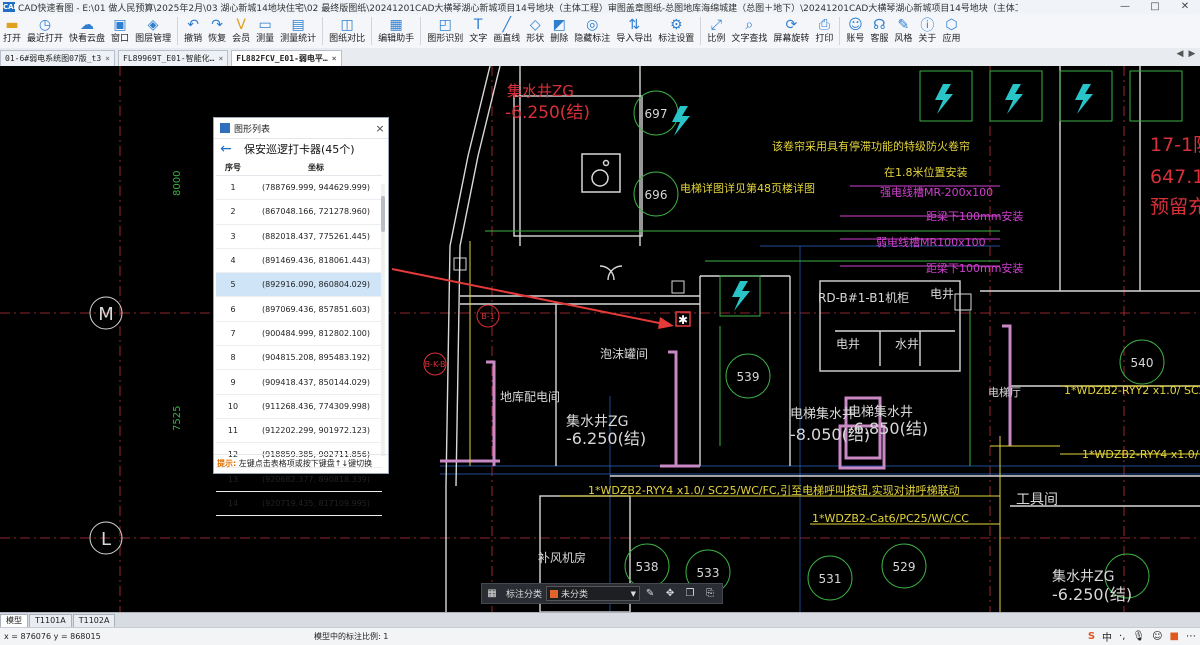 The width and height of the screenshot is (1200, 645). What do you see at coordinates (683, 319) in the screenshot?
I see `patrol-marker: ✱` at bounding box center [683, 319].